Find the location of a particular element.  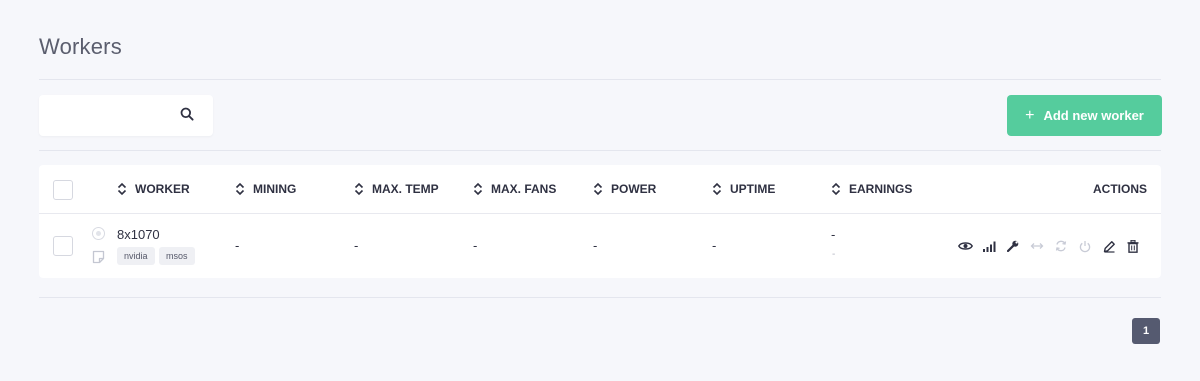

search-input is located at coordinates (104, 115).